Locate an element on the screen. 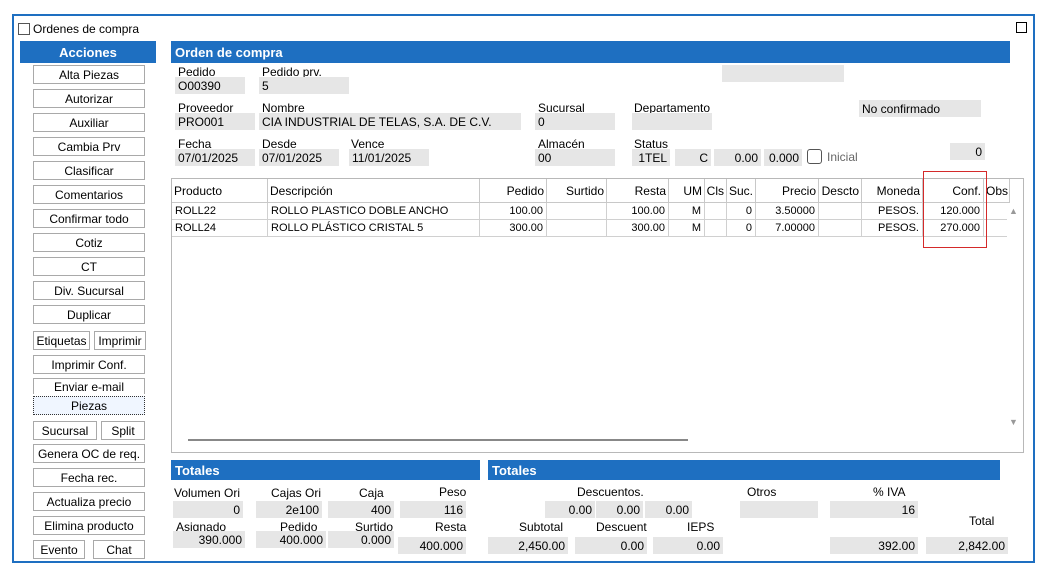  column-header-precio: Precio is located at coordinates (787, 191).